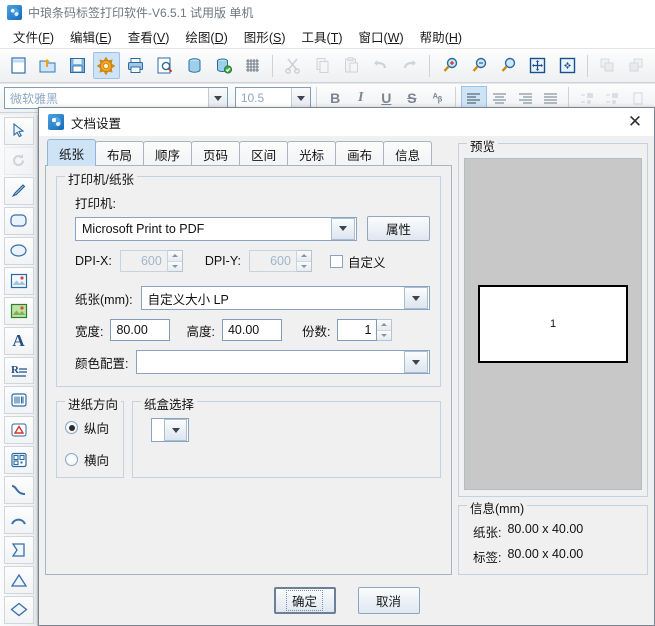  I want to click on print-icon, so click(135, 65).